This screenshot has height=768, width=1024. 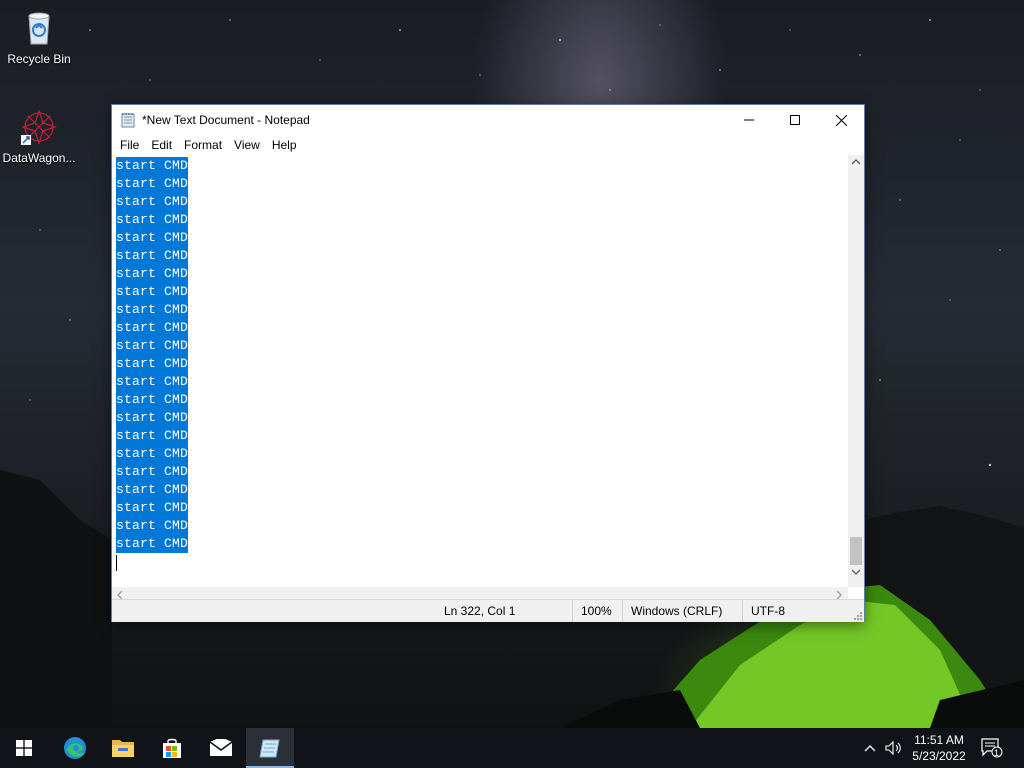 I want to click on status-zoom: 100%, so click(x=592, y=611).